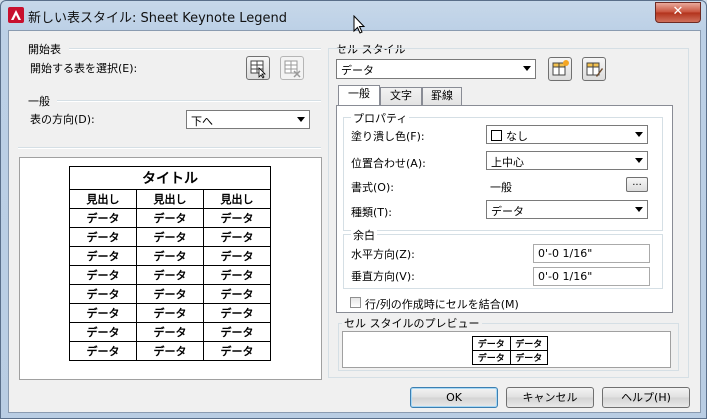 This screenshot has height=419, width=707. What do you see at coordinates (357, 70) in the screenshot?
I see `cell-style-value: データ` at bounding box center [357, 70].